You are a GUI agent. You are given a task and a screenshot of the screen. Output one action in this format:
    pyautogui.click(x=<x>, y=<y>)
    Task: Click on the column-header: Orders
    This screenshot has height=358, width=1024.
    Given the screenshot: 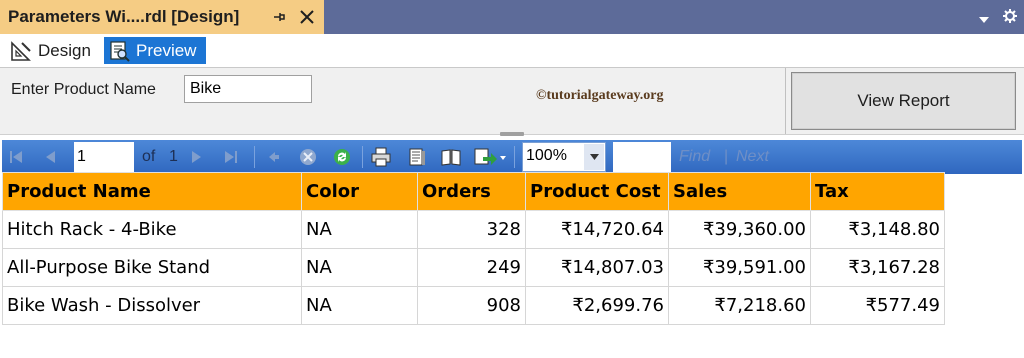 What is the action you would take?
    pyautogui.click(x=471, y=191)
    